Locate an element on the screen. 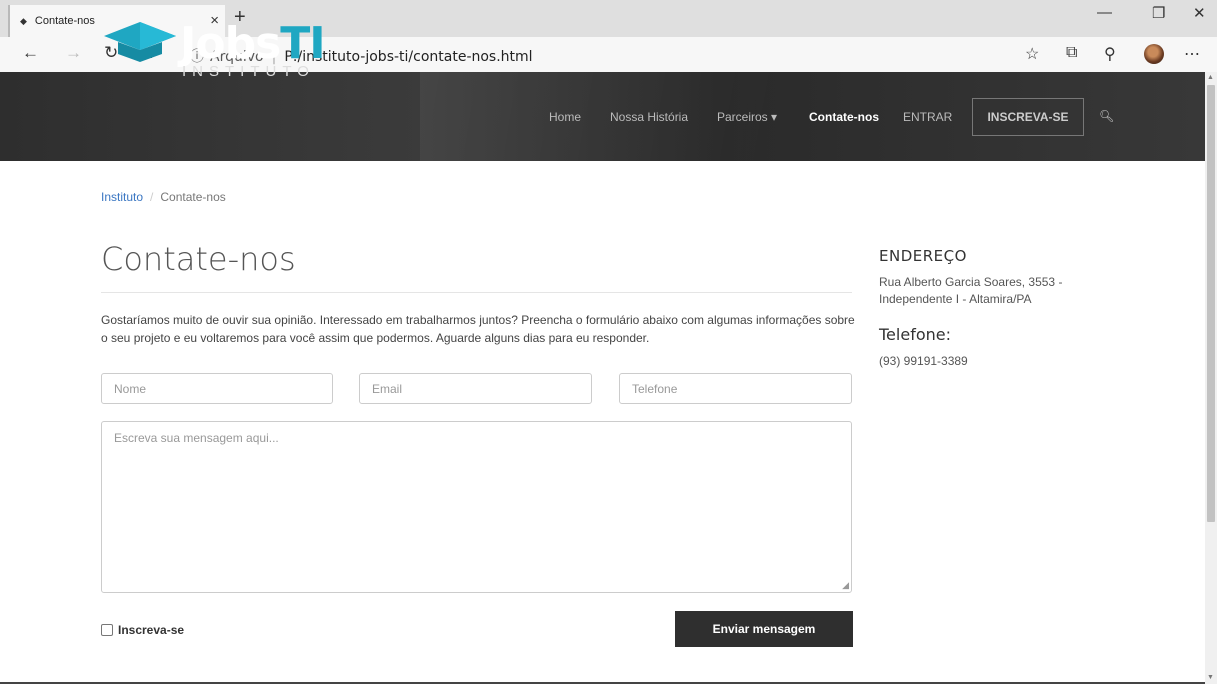 This screenshot has height=684, width=1217. logo-accent-text: TI is located at coordinates (302, 43).